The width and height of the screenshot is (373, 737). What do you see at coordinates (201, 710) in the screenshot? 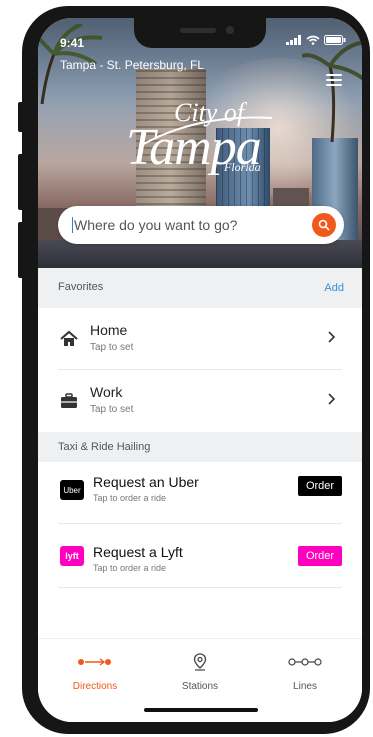
I see `home-indicator` at bounding box center [201, 710].